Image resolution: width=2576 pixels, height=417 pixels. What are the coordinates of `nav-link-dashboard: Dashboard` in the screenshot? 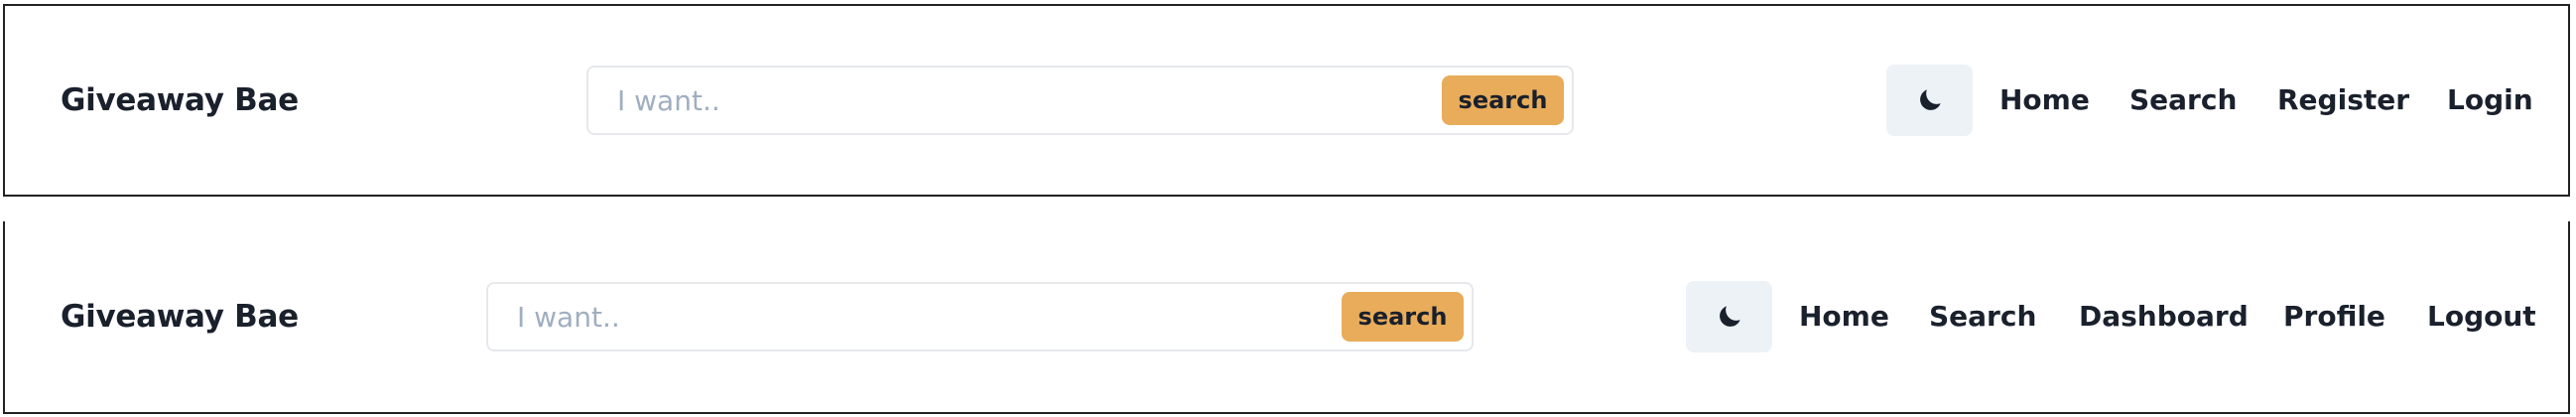 It's located at (2164, 317).